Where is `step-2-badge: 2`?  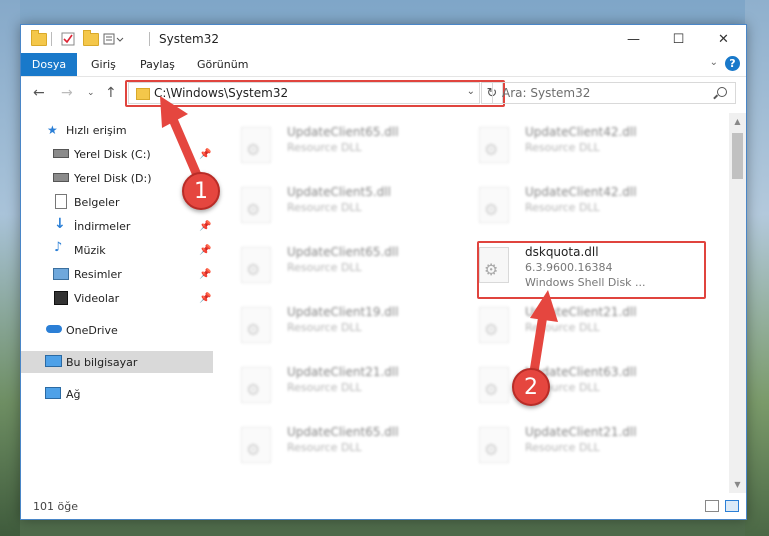
step-2-badge: 2 is located at coordinates (531, 387).